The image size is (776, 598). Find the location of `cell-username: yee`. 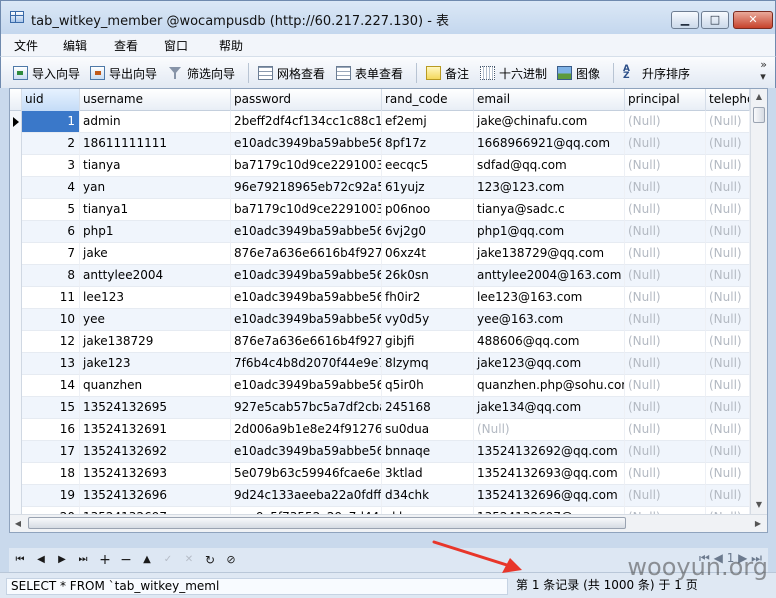

cell-username: yee is located at coordinates (155, 320).